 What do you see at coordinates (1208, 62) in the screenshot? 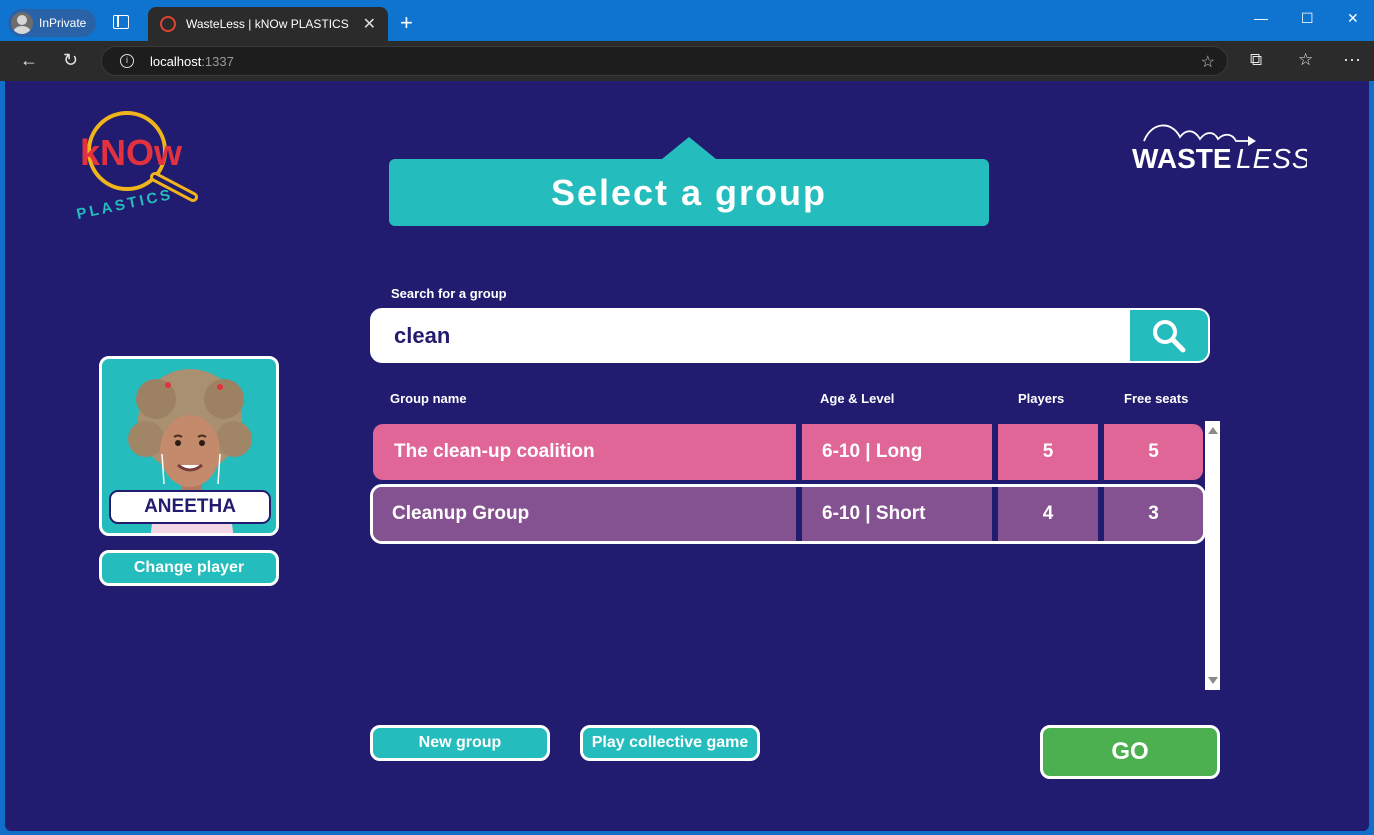
I see `favorite-star-icon: ☆` at bounding box center [1208, 62].